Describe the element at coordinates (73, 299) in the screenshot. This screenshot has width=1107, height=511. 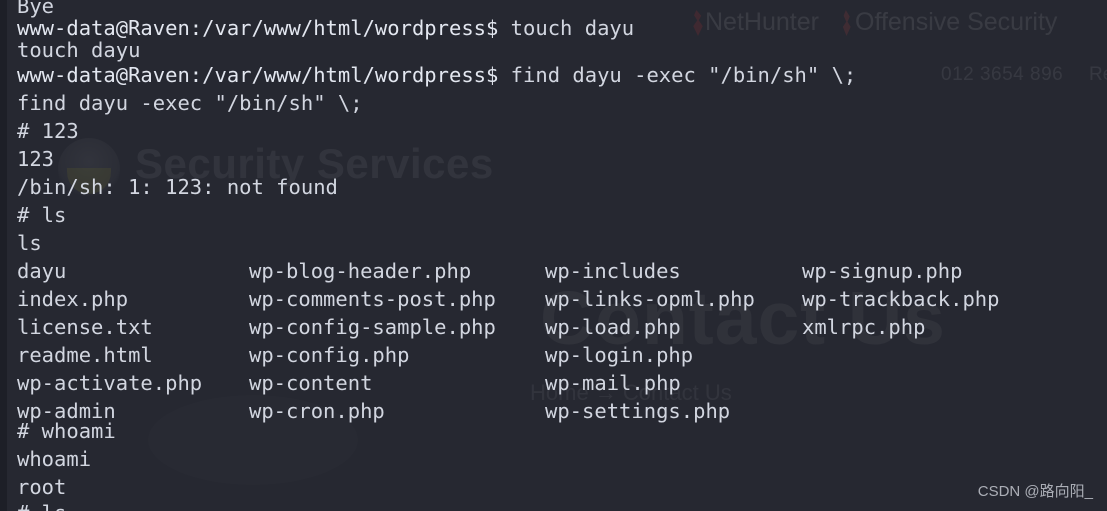
I see `ls-entry: index.php` at that location.